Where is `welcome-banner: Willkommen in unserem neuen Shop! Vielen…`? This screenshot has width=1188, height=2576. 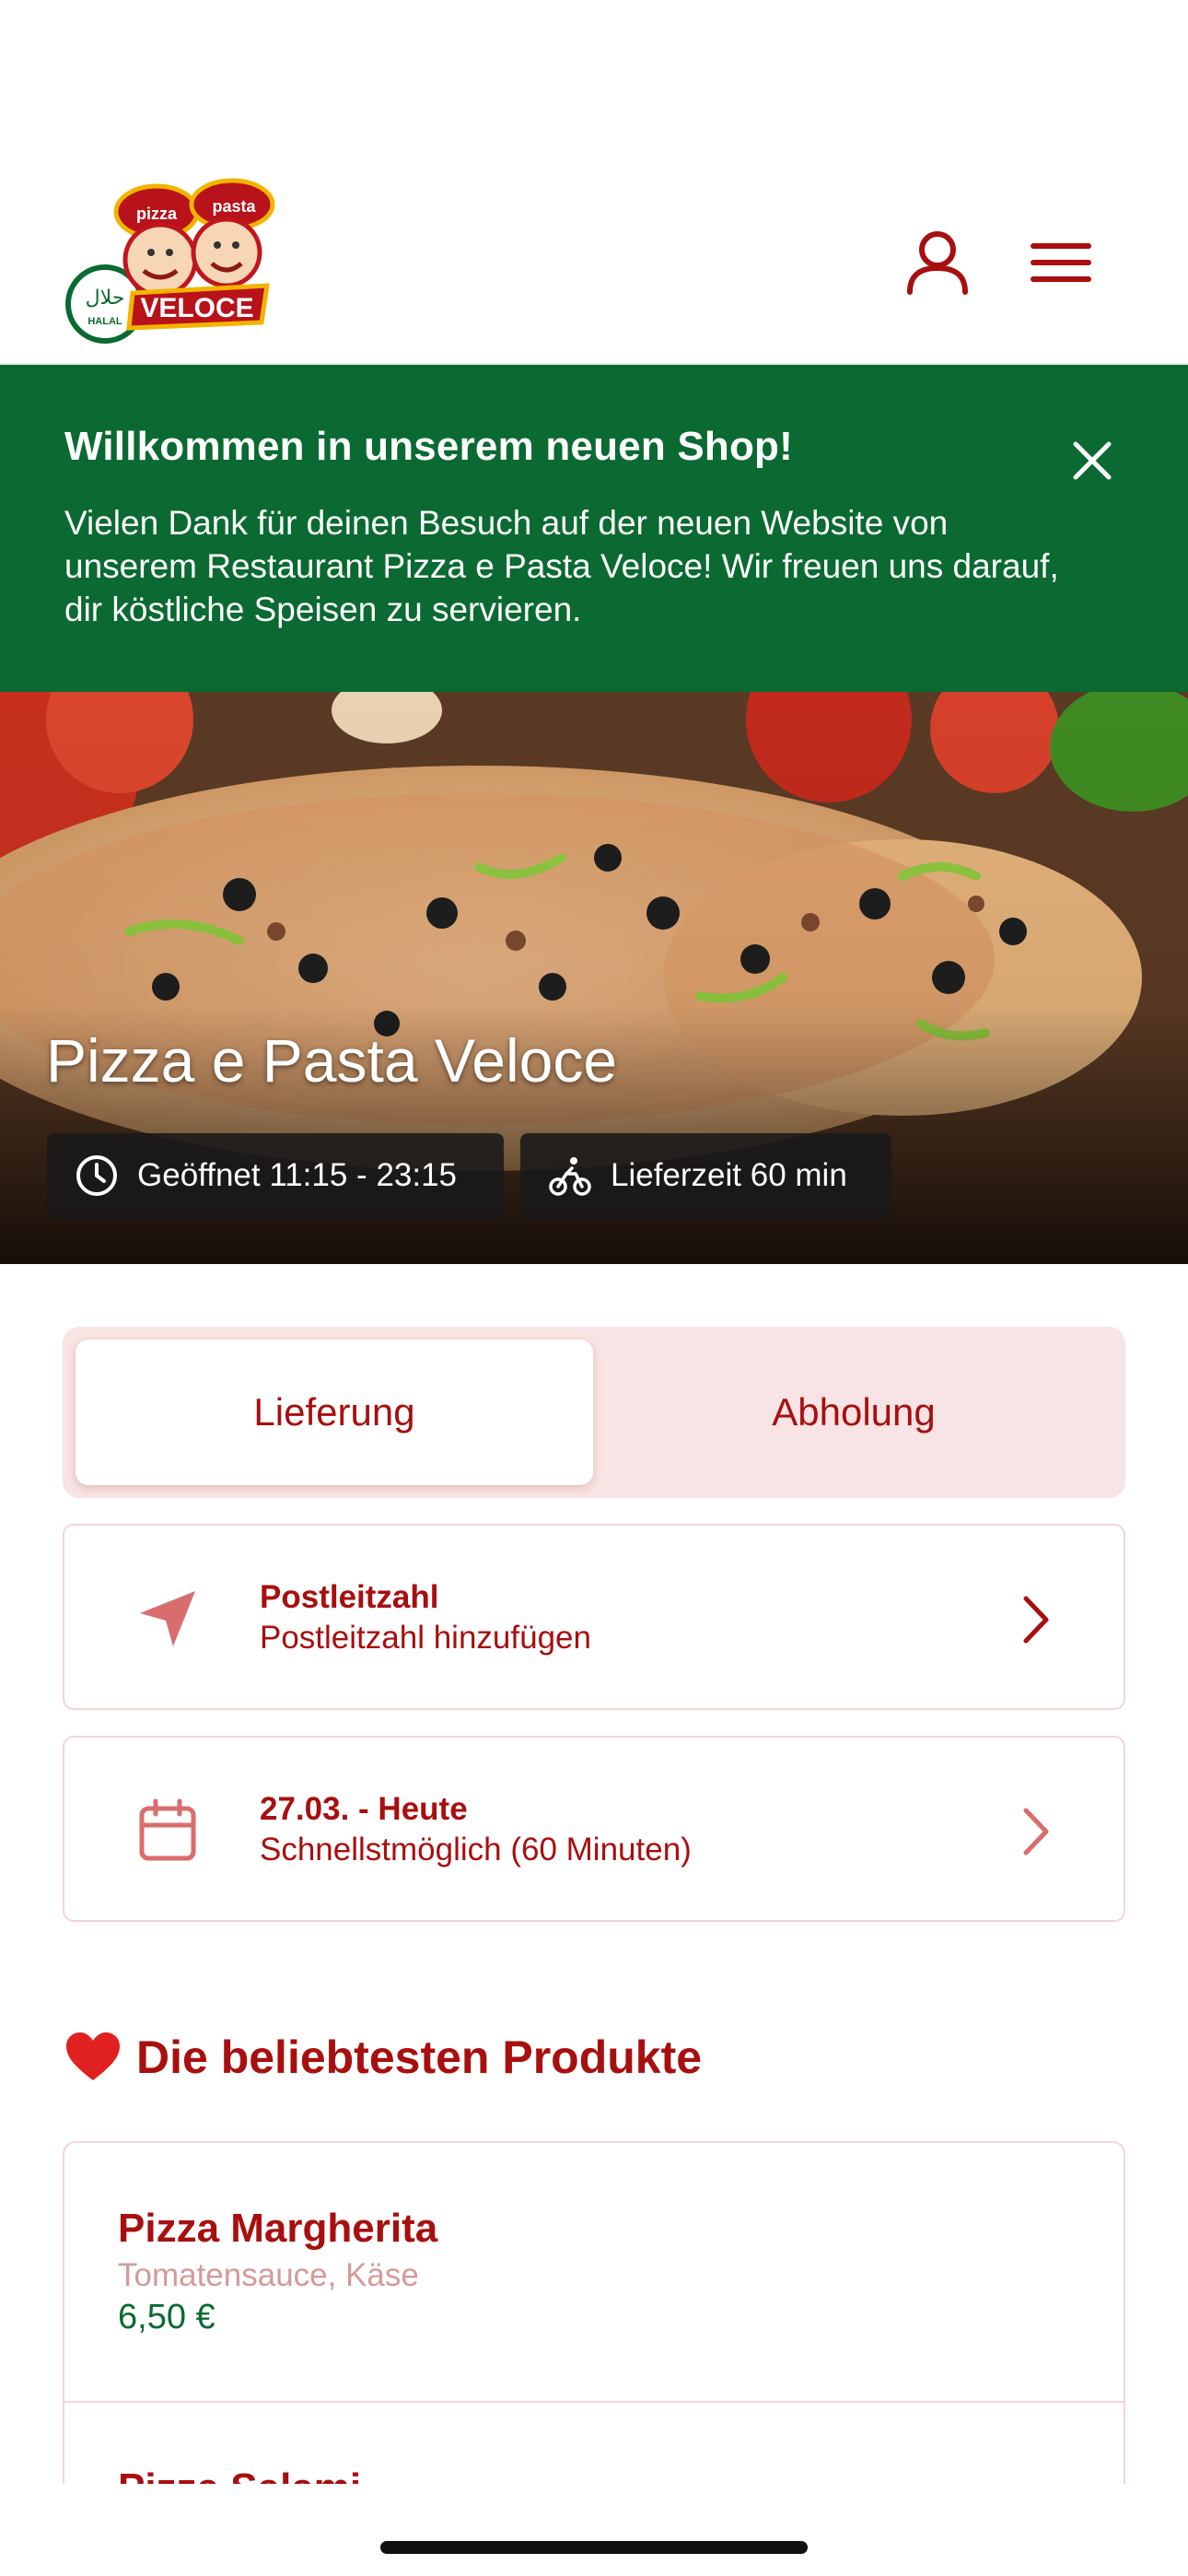 welcome-banner: Willkommen in unserem neuen Shop! Vielen… is located at coordinates (594, 528).